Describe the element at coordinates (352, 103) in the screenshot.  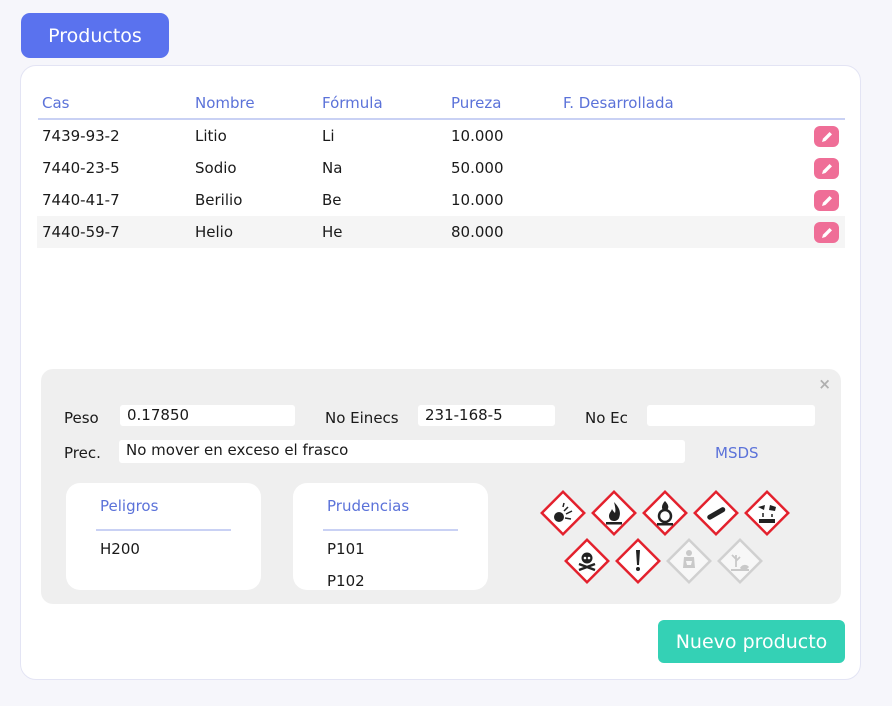
I see `column-header-formula: Fórmula` at that location.